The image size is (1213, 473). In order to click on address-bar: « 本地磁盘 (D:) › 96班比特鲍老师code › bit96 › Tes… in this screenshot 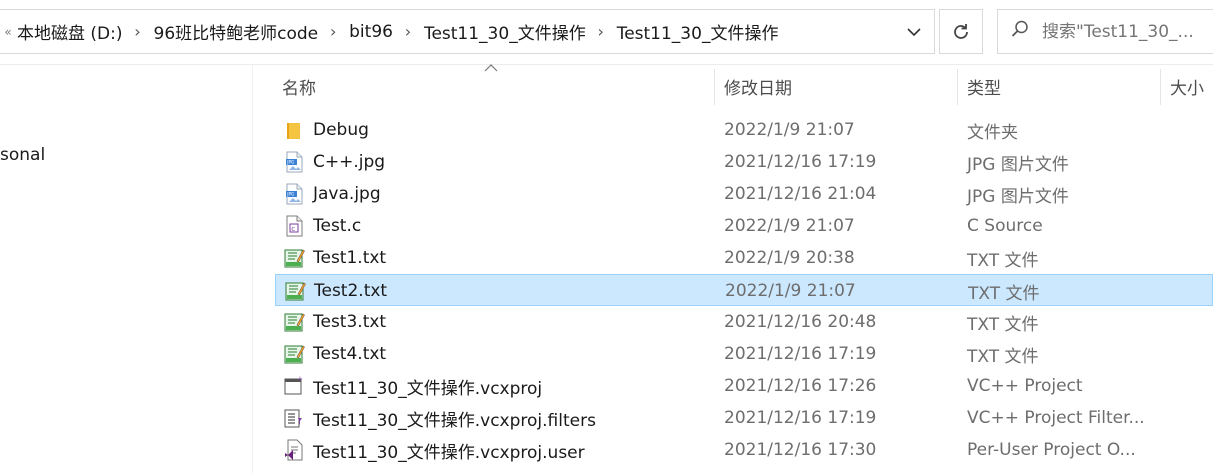, I will do `click(467, 31)`.